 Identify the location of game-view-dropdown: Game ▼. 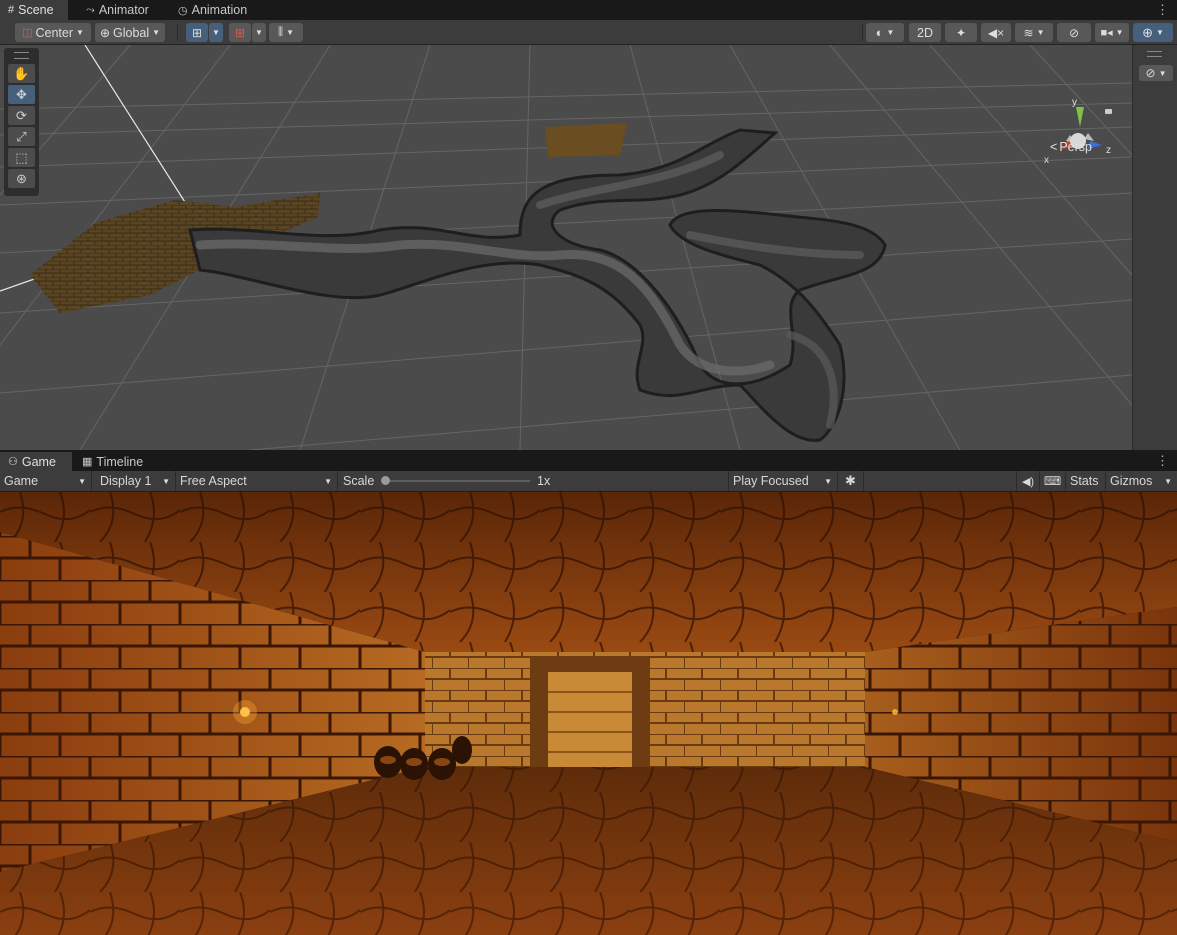
(46, 481).